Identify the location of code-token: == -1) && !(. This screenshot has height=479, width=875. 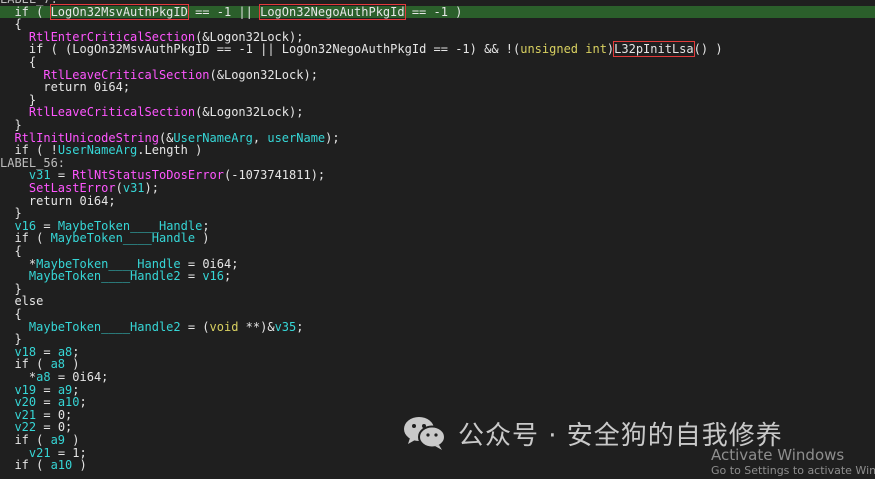
(473, 49).